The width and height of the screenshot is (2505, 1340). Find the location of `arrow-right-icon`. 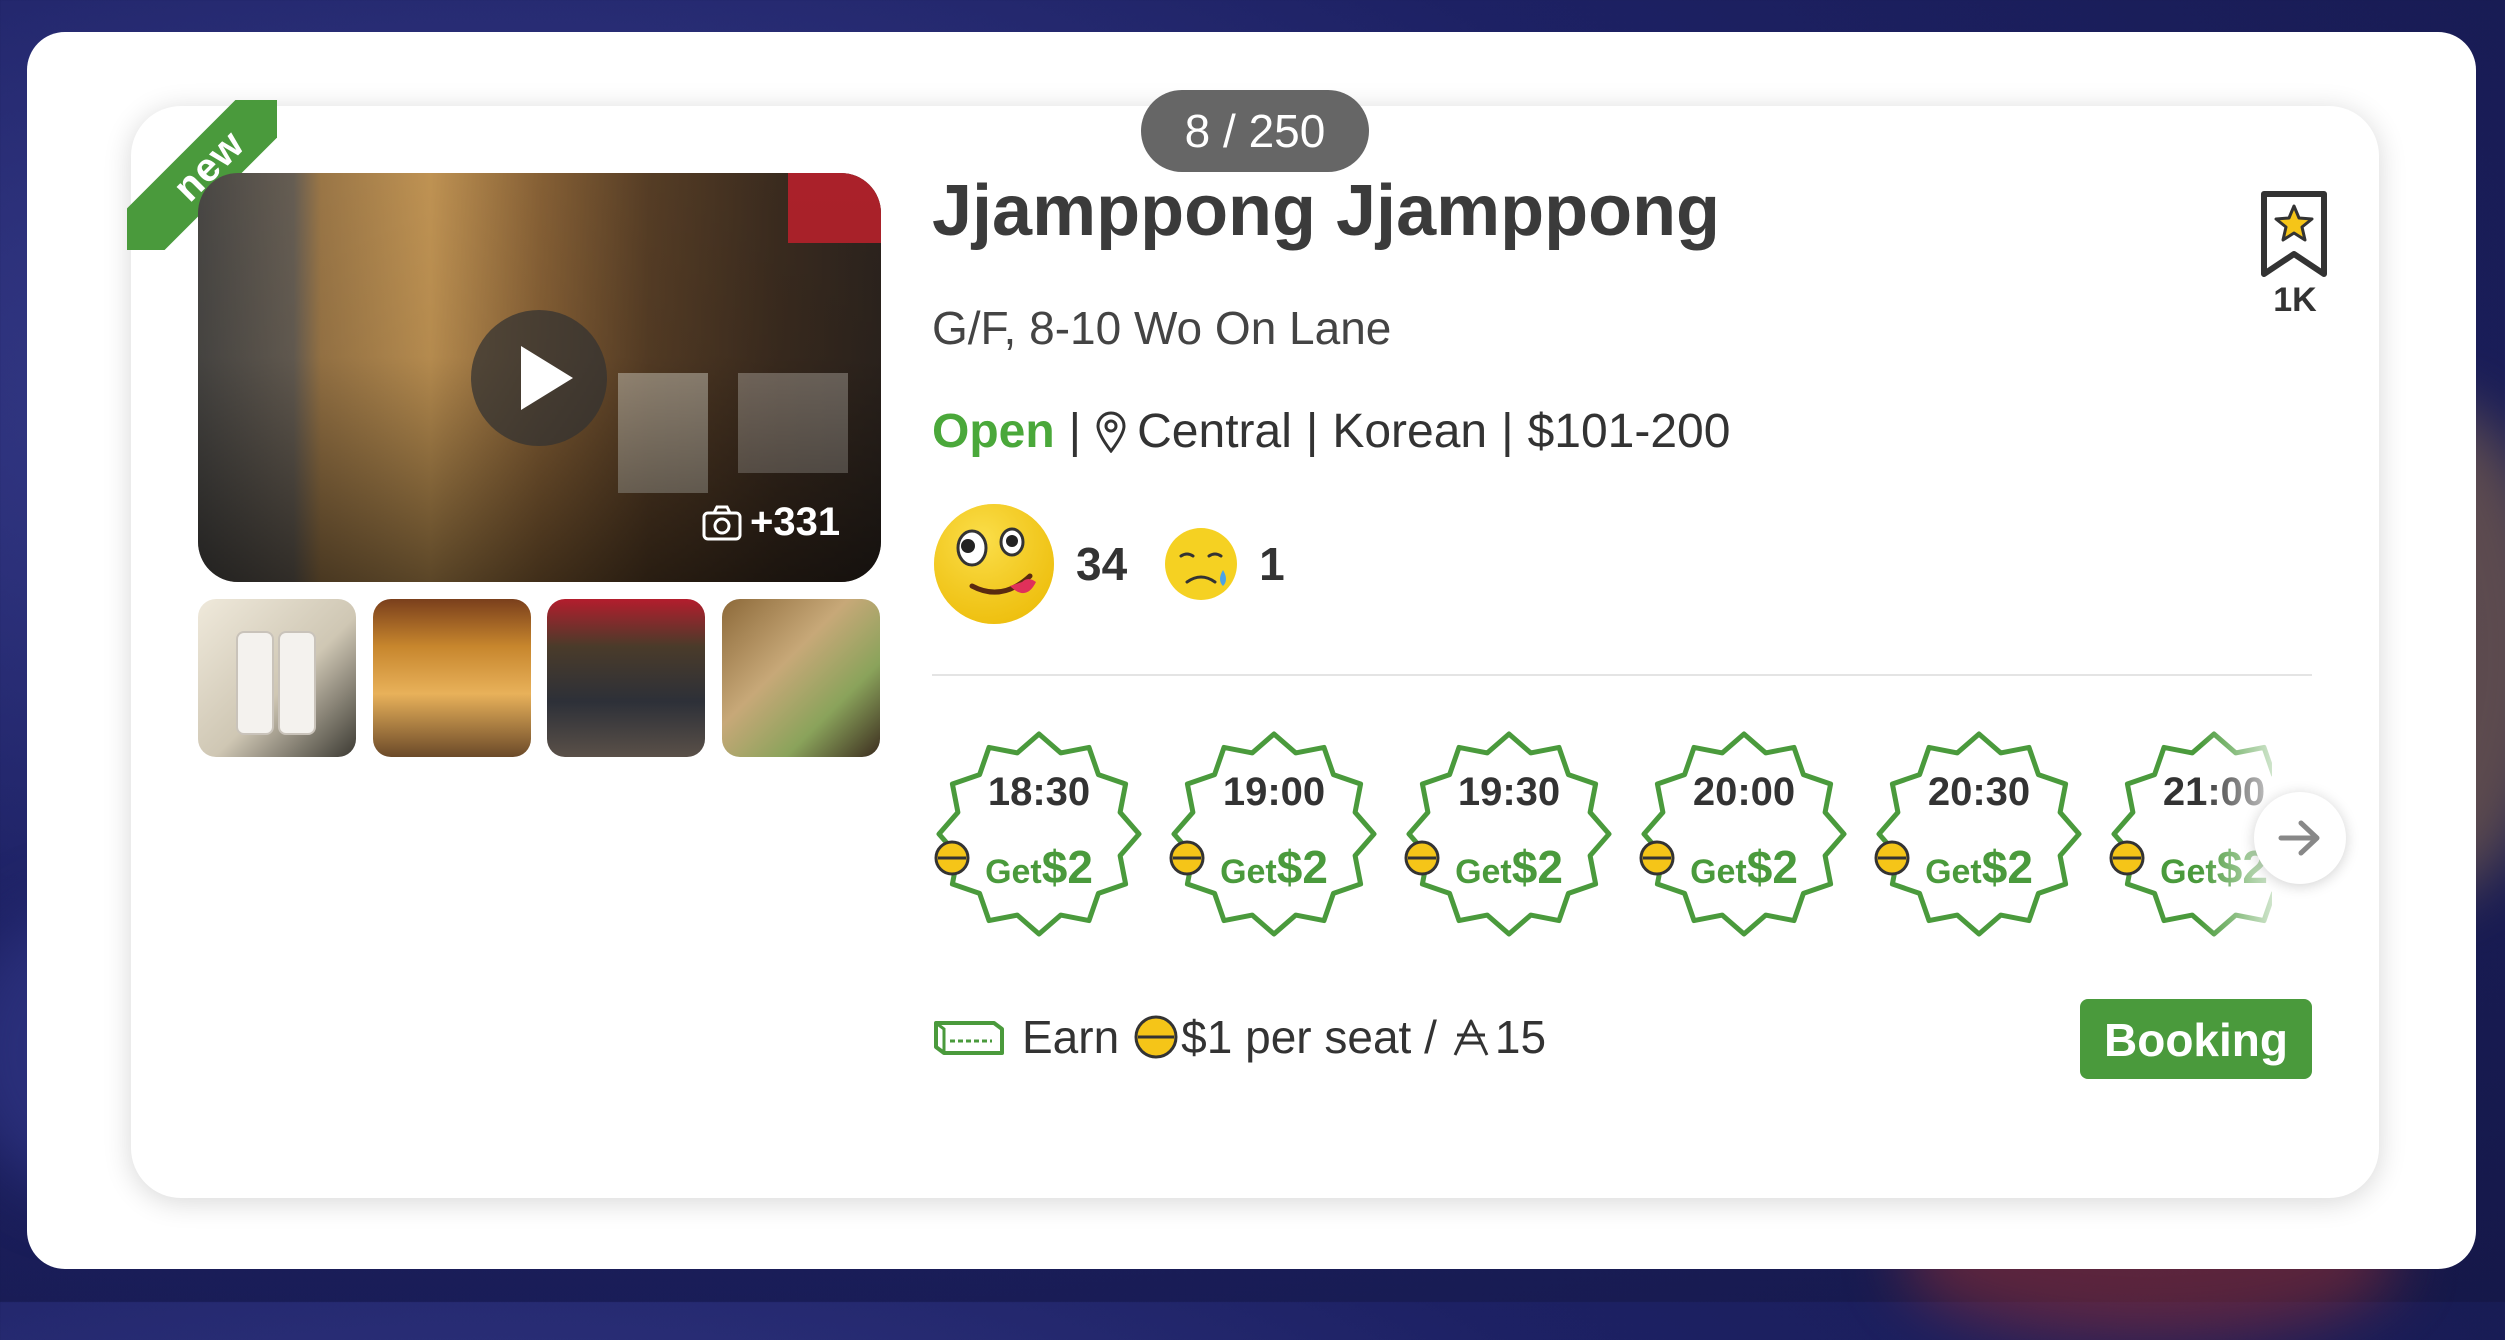

arrow-right-icon is located at coordinates (2299, 838).